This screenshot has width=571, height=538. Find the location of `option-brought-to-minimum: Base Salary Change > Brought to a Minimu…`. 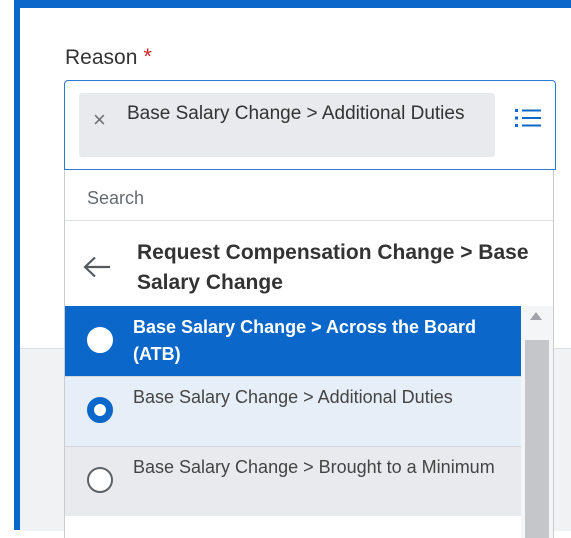

option-brought-to-minimum: Base Salary Change > Brought to a Minimu… is located at coordinates (293, 481).